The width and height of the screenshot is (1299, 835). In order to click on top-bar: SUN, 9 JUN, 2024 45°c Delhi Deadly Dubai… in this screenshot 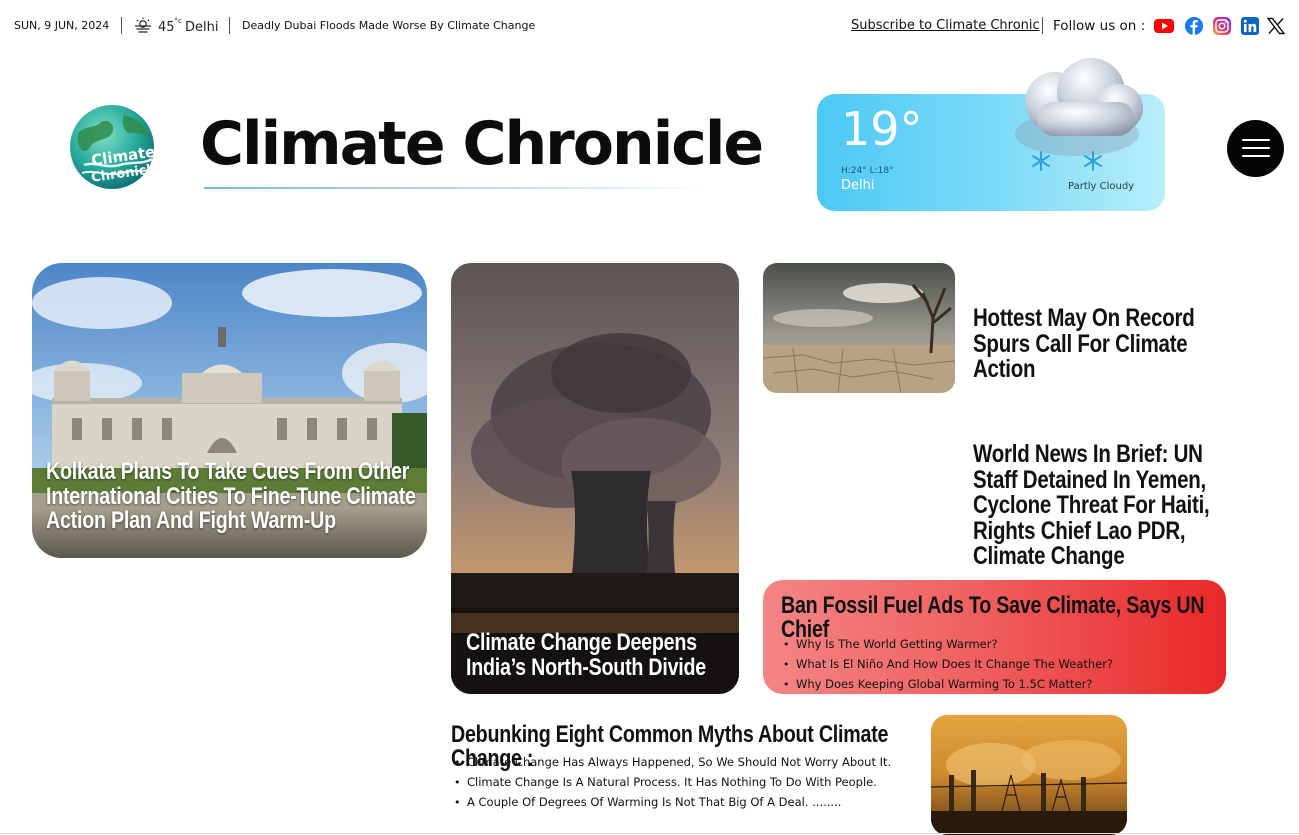, I will do `click(649, 26)`.